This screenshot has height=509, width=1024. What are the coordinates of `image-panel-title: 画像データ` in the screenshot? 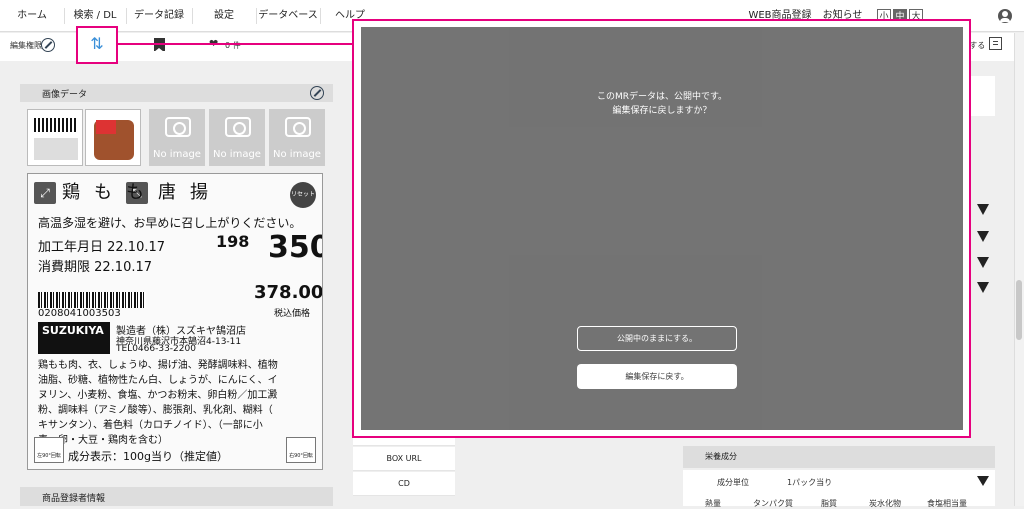 It's located at (65, 95).